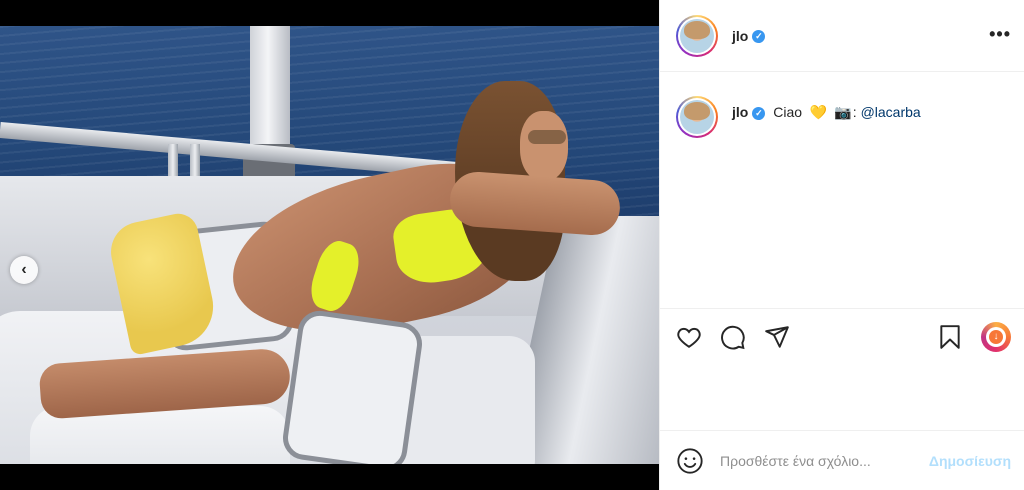 Image resolution: width=1024 pixels, height=490 pixels. I want to click on caption-word: Ciao, so click(788, 112).